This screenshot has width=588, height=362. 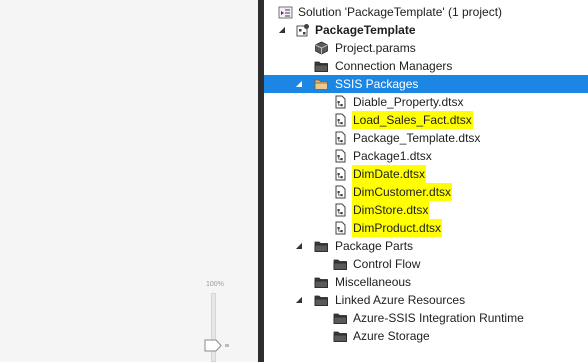 I want to click on tree-item-control-flow: Control Flow, so click(x=426, y=264).